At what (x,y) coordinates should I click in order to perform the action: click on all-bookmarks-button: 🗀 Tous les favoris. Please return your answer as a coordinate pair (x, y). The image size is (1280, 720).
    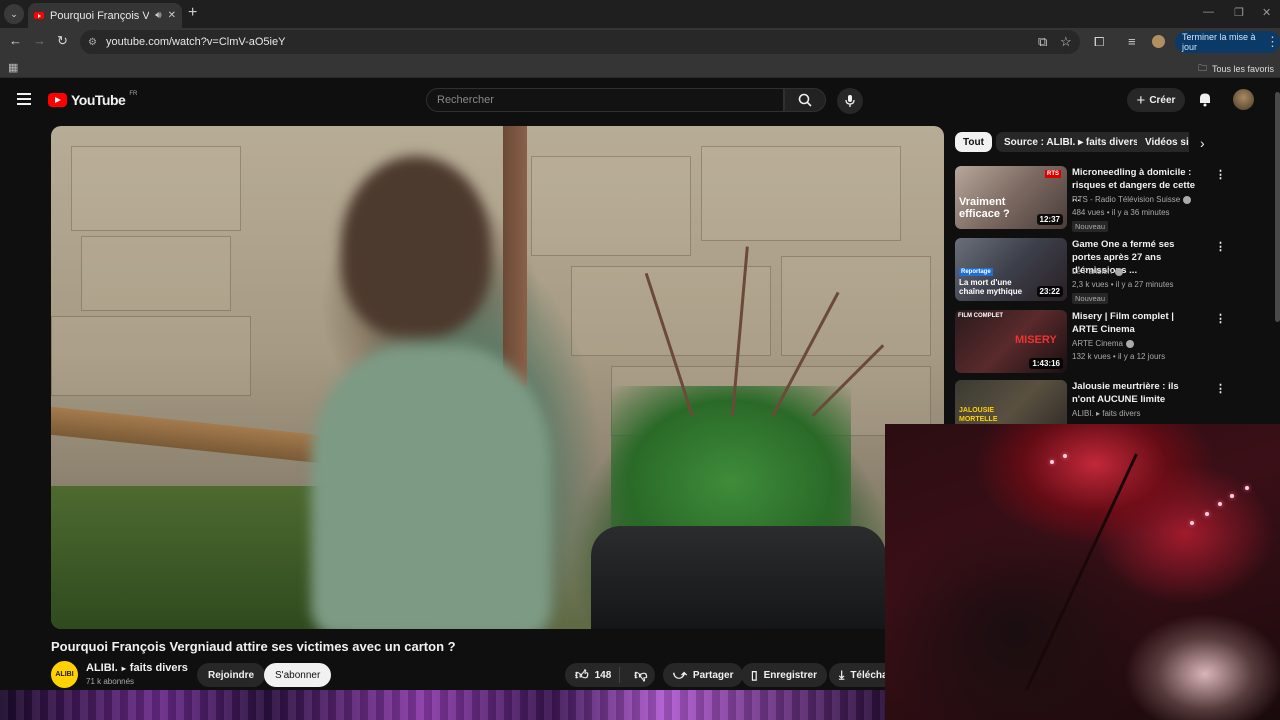
    Looking at the image, I should click on (1236, 69).